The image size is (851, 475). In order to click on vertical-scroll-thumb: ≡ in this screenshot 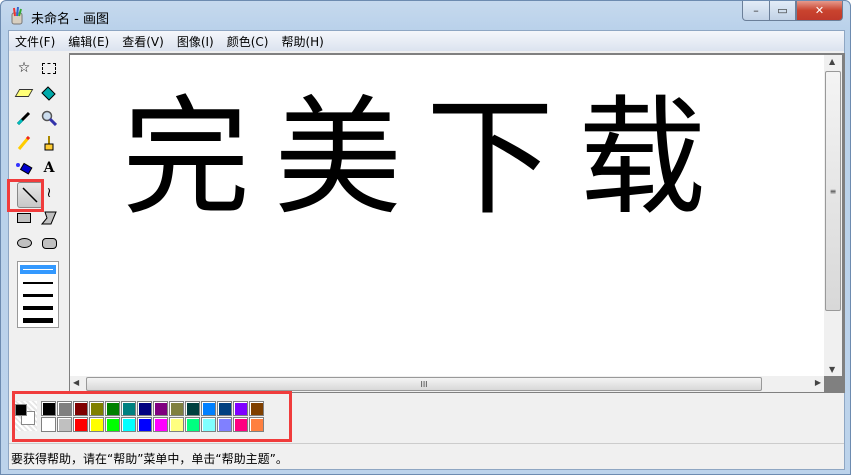, I will do `click(833, 191)`.